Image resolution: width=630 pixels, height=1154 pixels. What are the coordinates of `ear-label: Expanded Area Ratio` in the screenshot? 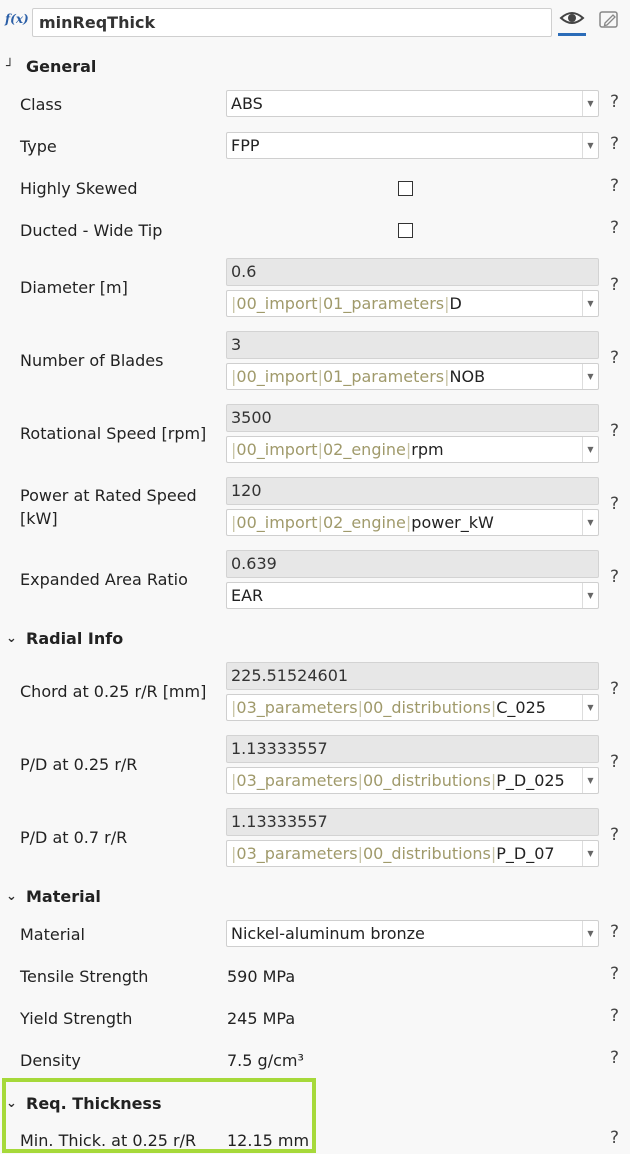 It's located at (104, 579).